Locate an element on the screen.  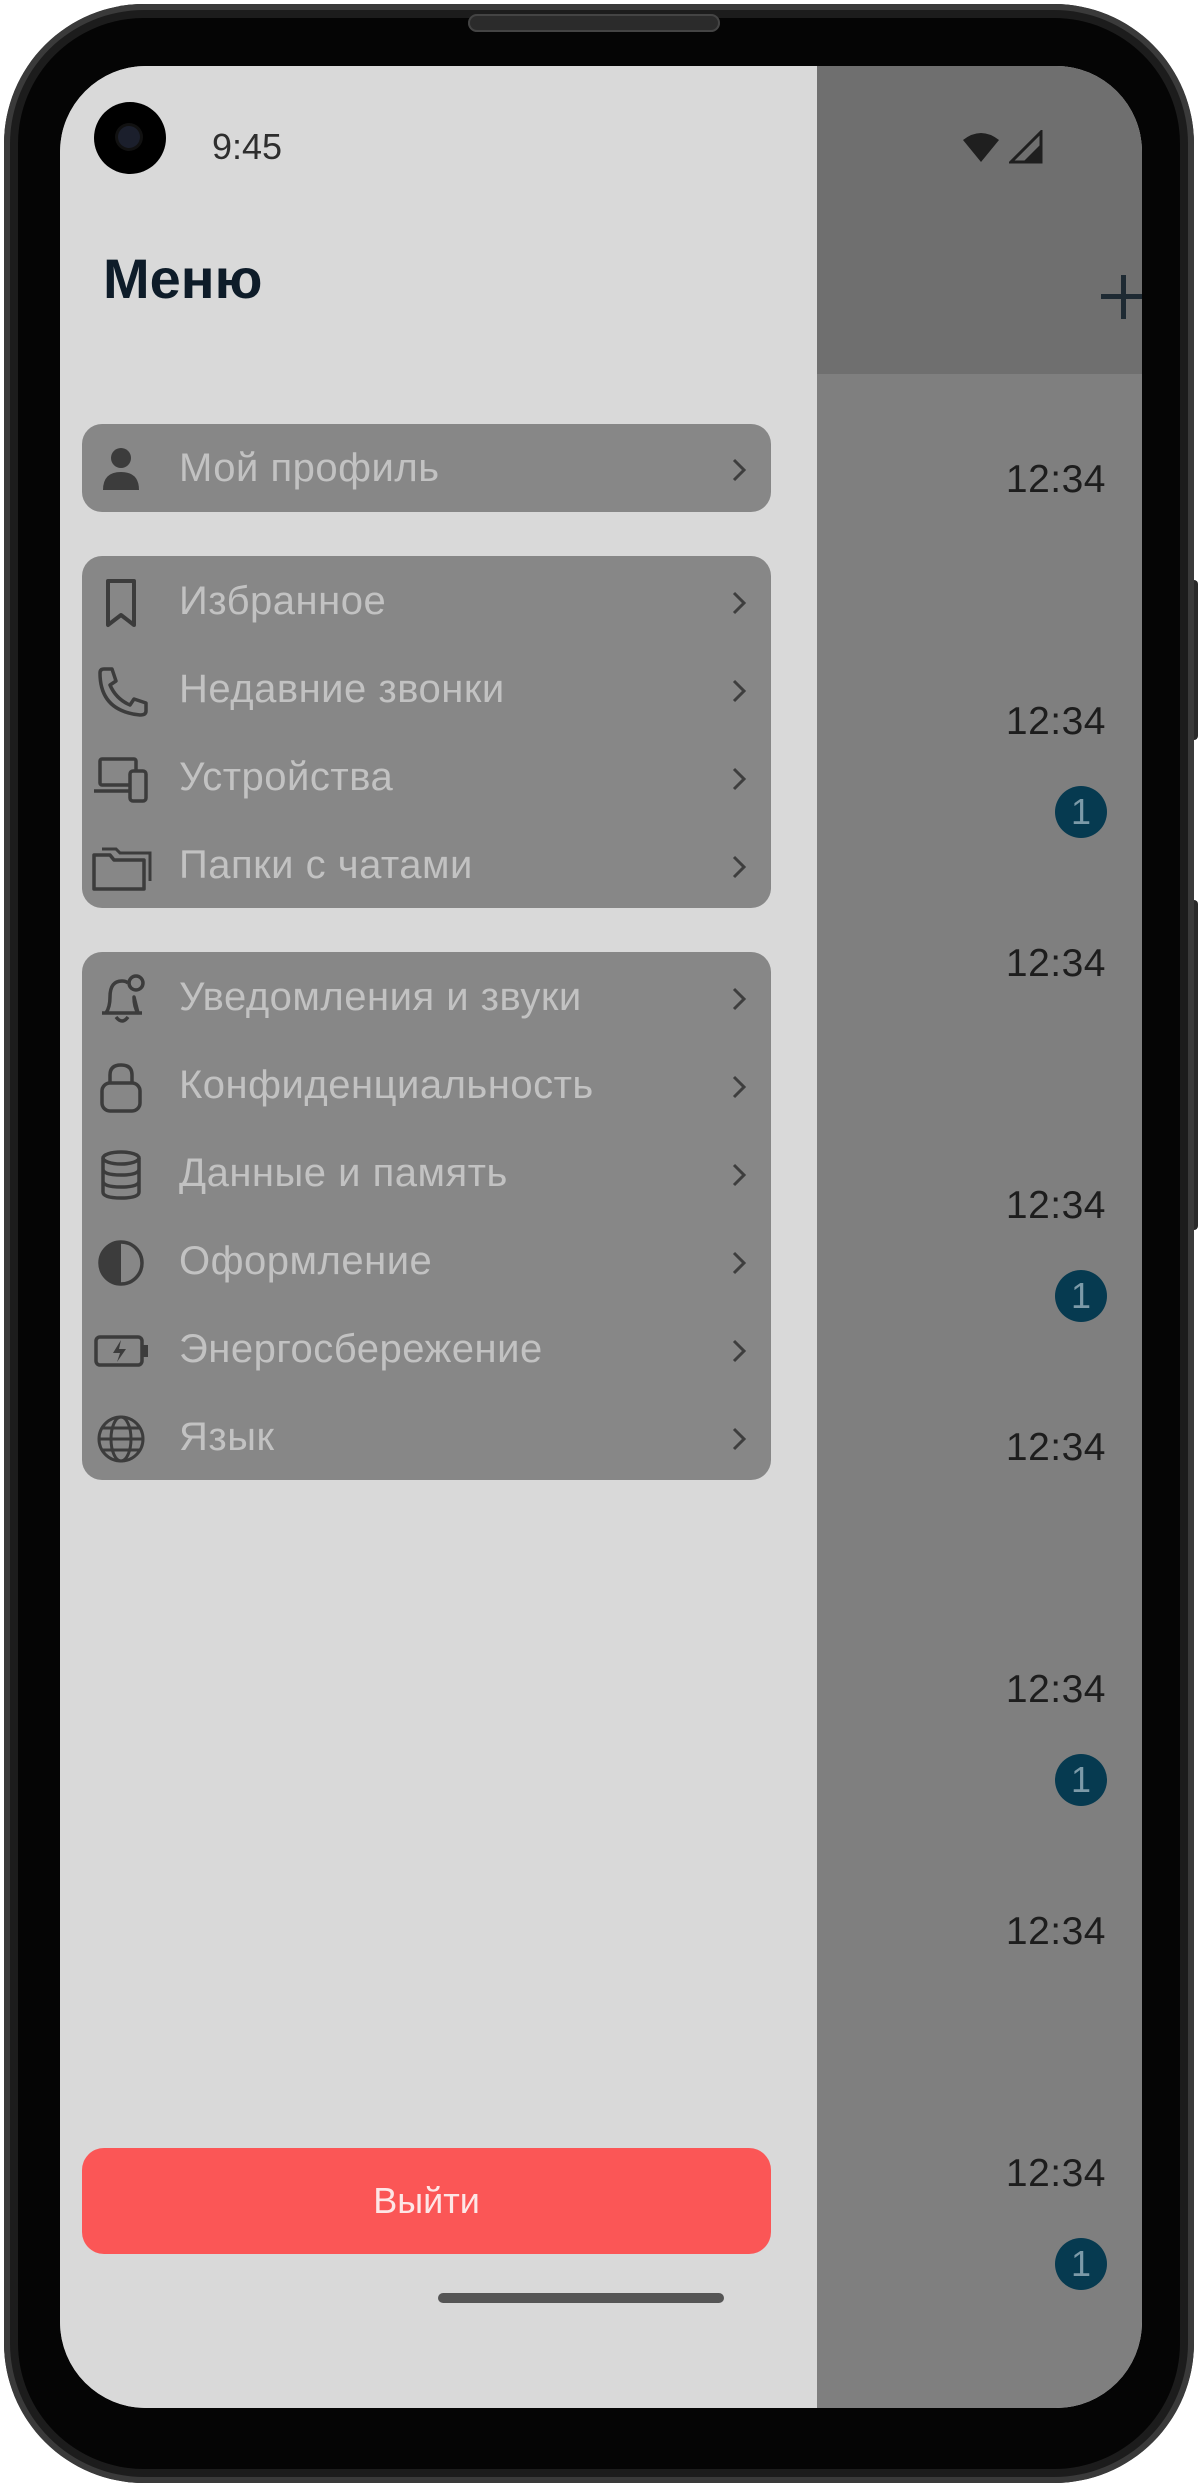
folders-icon is located at coordinates (122, 869).